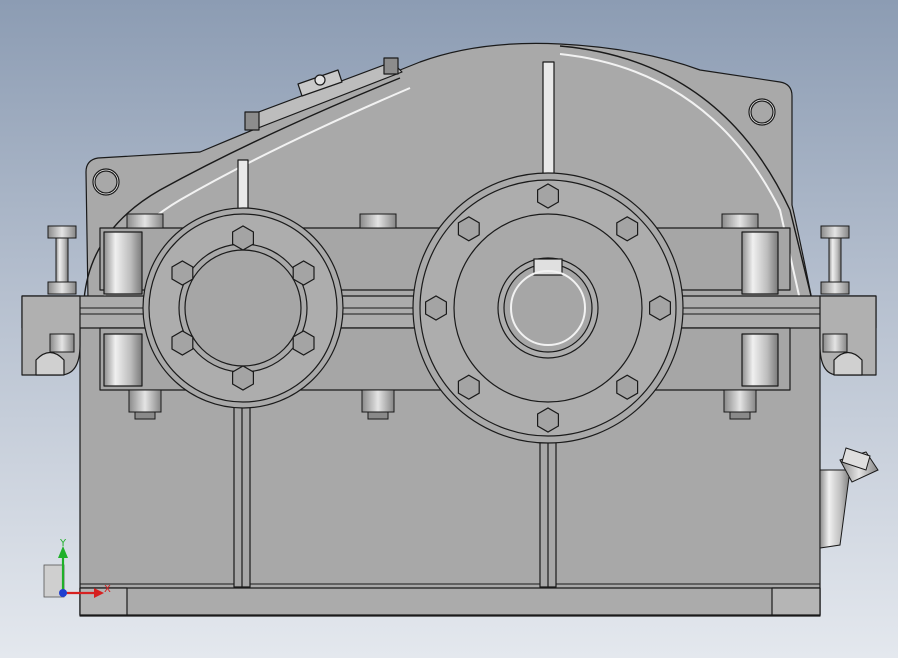  Describe the element at coordinates (849, 498) in the screenshot. I see `oil-gauge` at that location.